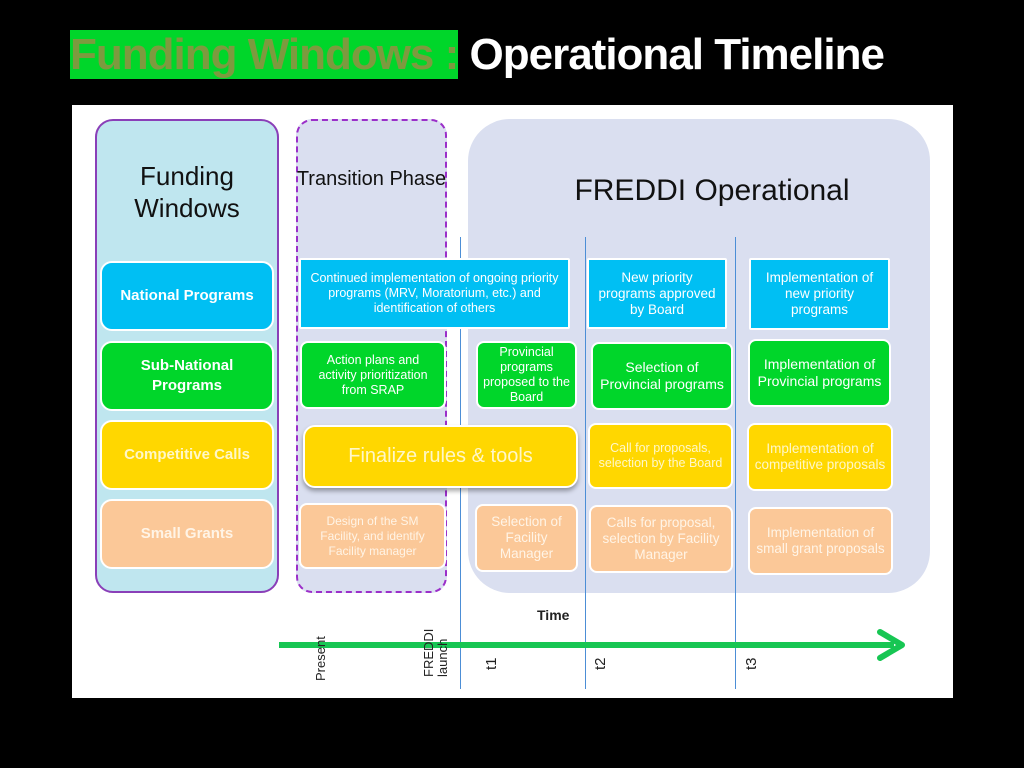 The height and width of the screenshot is (768, 1024). Describe the element at coordinates (320, 658) in the screenshot. I see `marker-present: Present` at that location.